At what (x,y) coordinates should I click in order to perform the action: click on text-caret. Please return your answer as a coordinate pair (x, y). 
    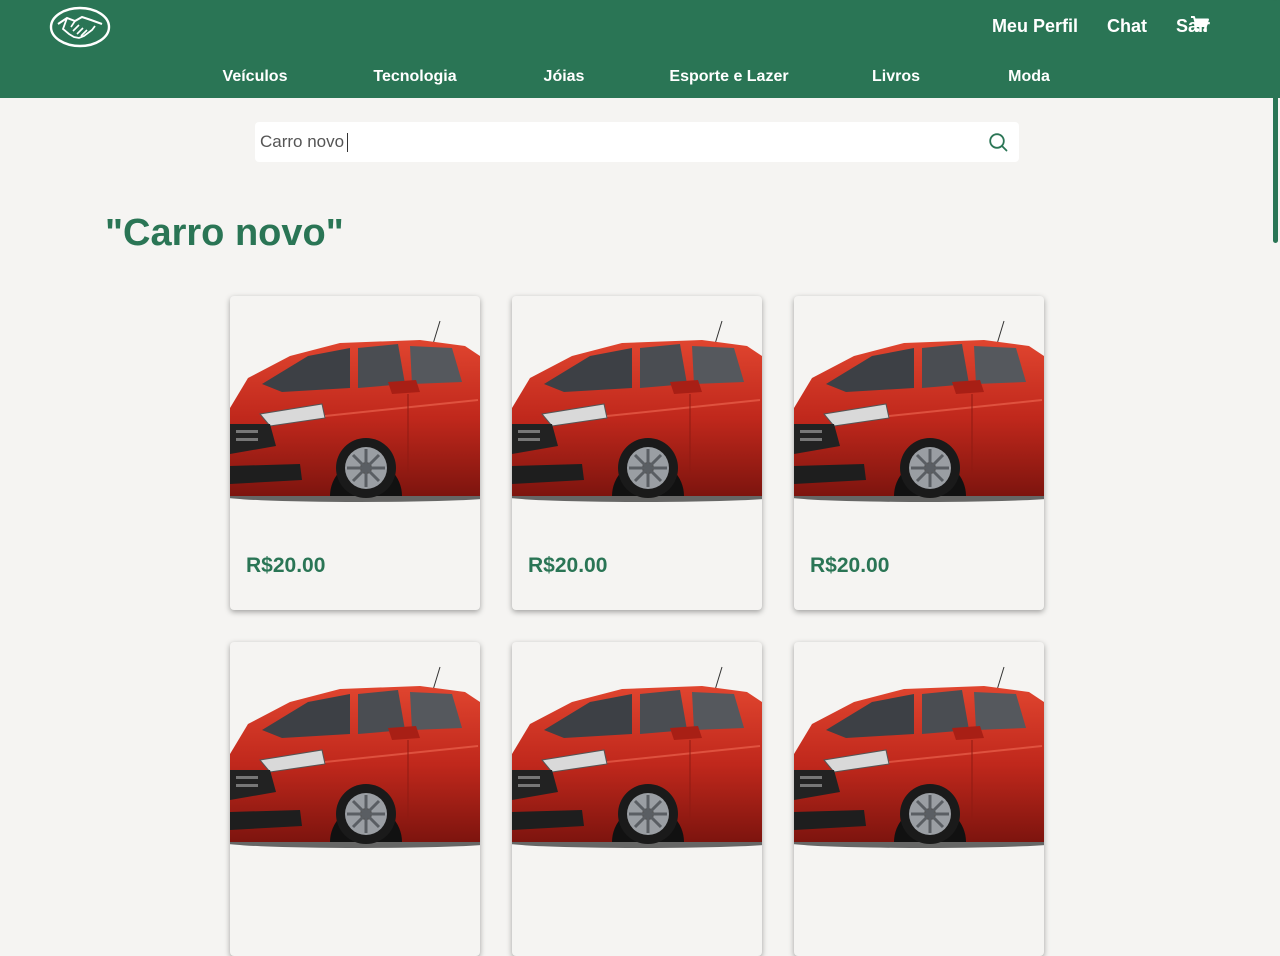
    Looking at the image, I should click on (347, 142).